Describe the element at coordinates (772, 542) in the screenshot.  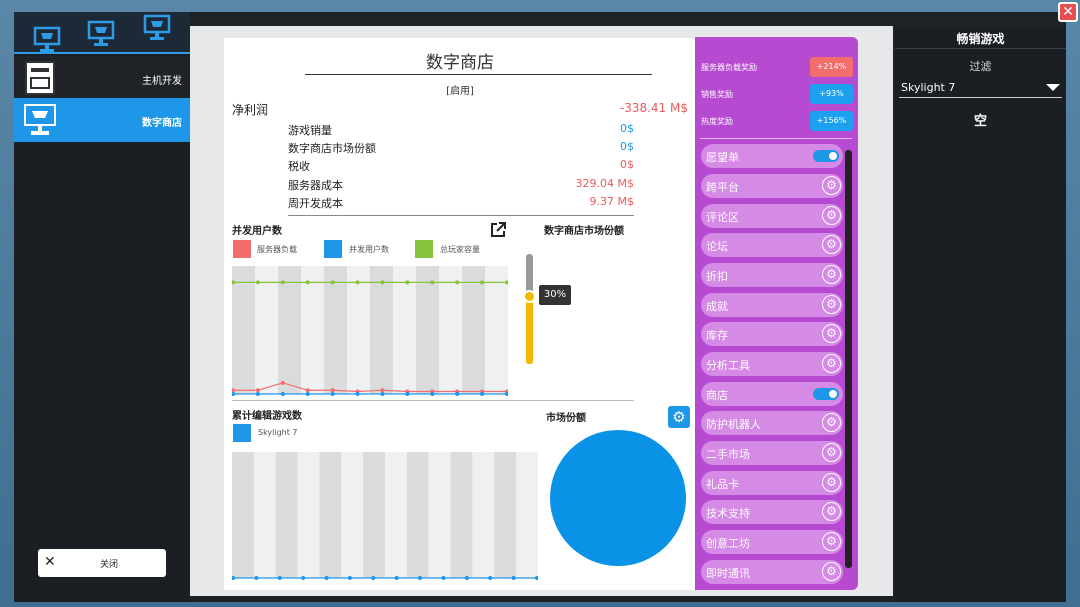
I see `feature-workshop: 创意工坊 ⚙` at that location.